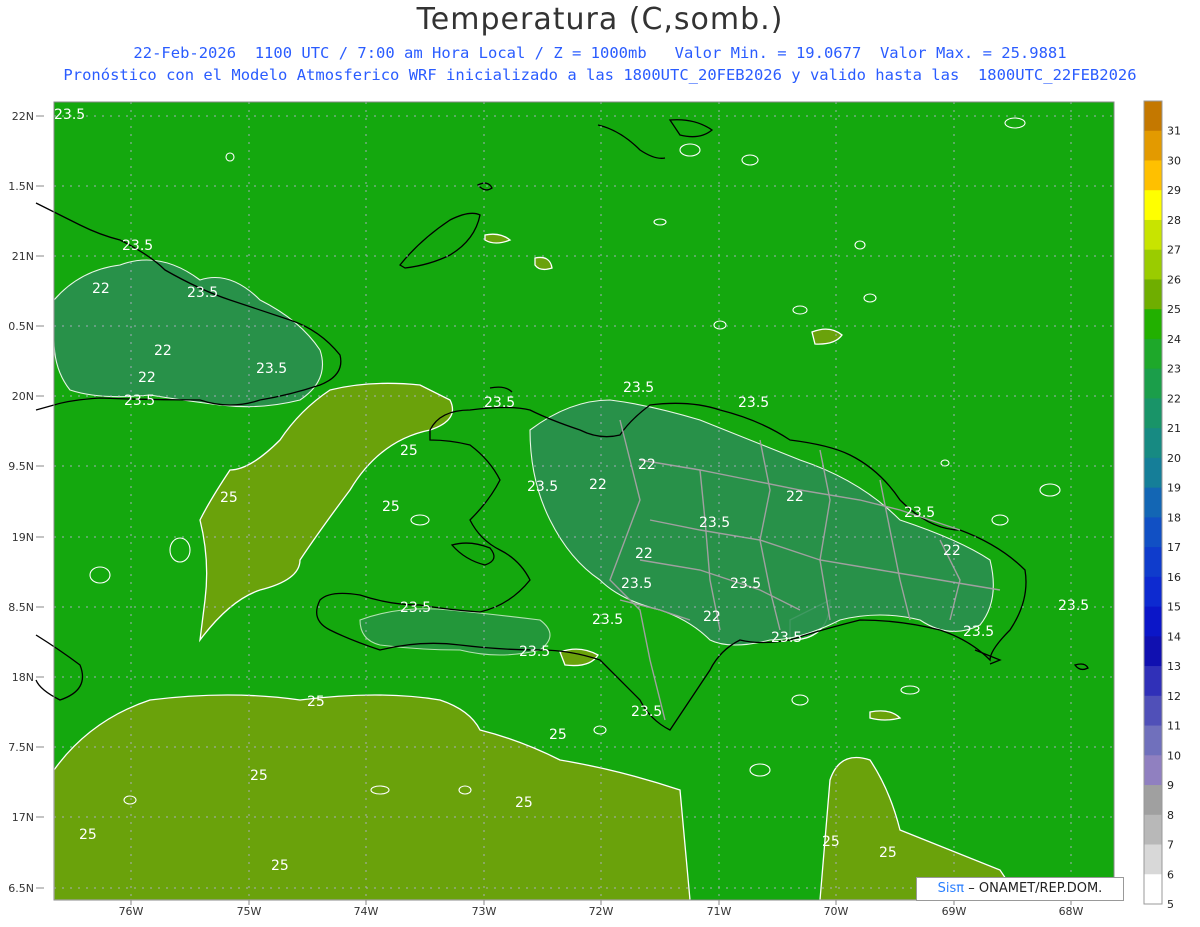 The image size is (1200, 927). What do you see at coordinates (1174, 398) in the screenshot?
I see `colorbar-label: 22` at bounding box center [1174, 398].